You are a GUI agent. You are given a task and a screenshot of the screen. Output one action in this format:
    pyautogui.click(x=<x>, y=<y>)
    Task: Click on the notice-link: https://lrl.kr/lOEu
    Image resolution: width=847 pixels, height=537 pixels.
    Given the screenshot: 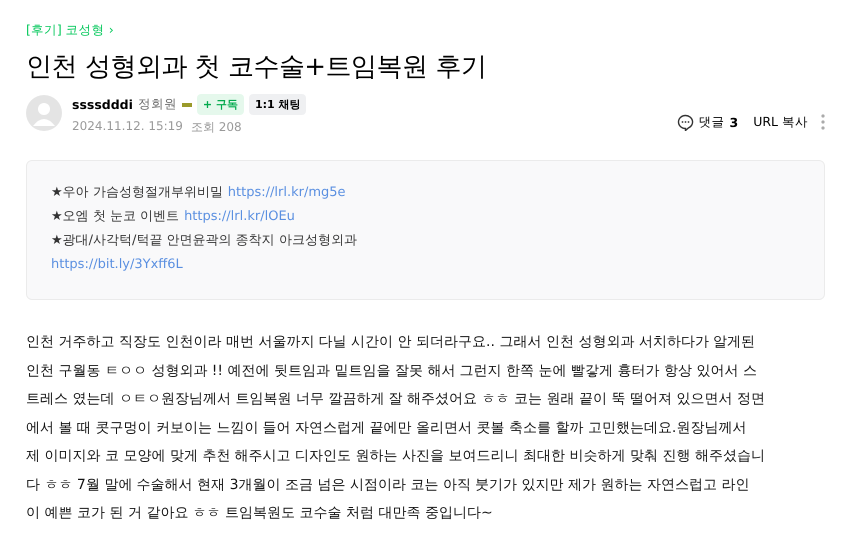 What is the action you would take?
    pyautogui.click(x=239, y=217)
    